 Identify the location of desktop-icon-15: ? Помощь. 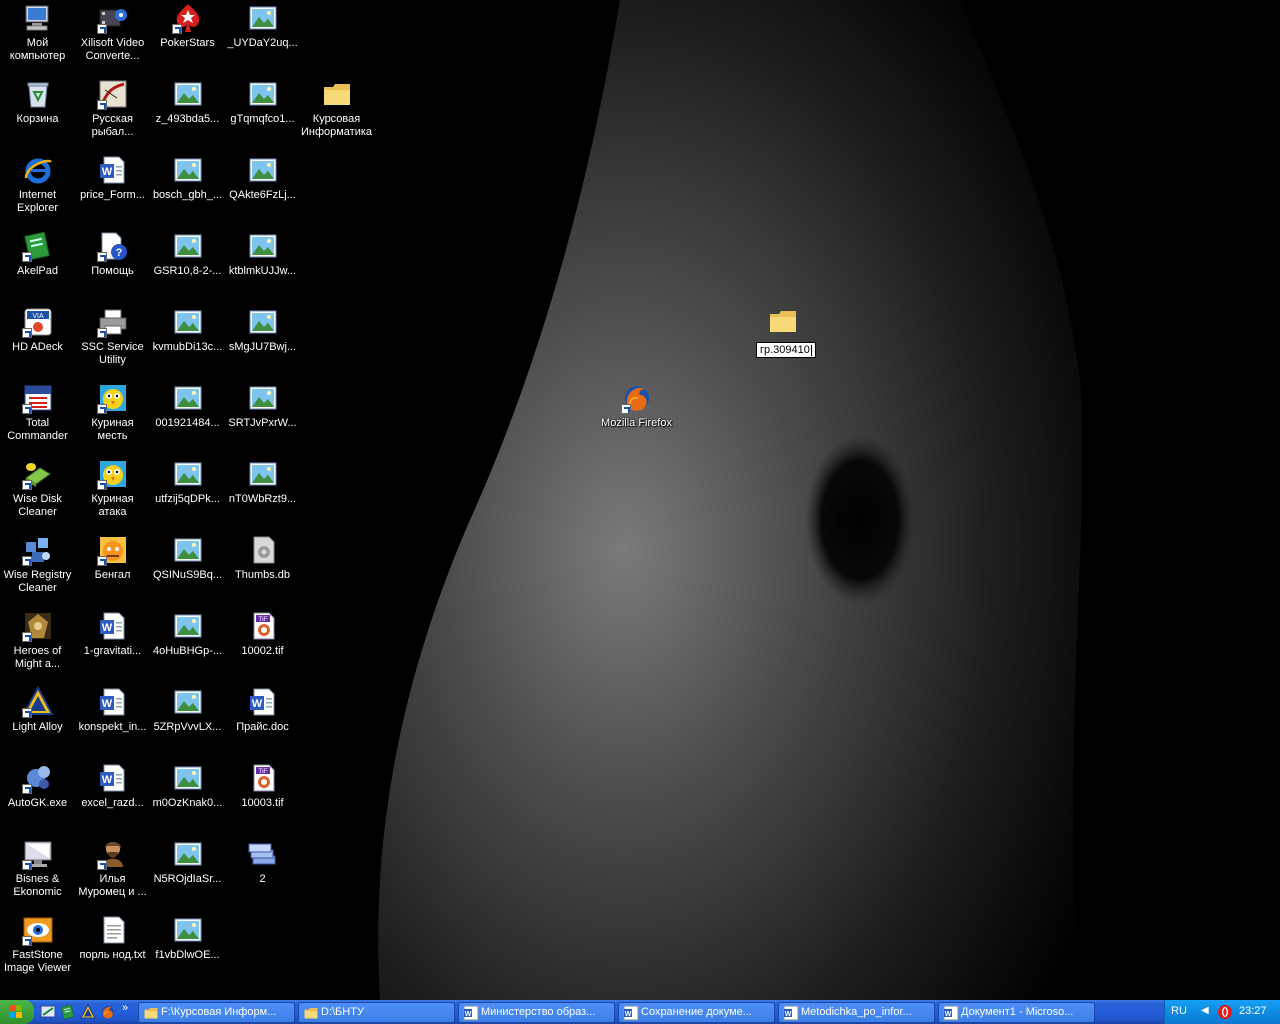
(112, 254).